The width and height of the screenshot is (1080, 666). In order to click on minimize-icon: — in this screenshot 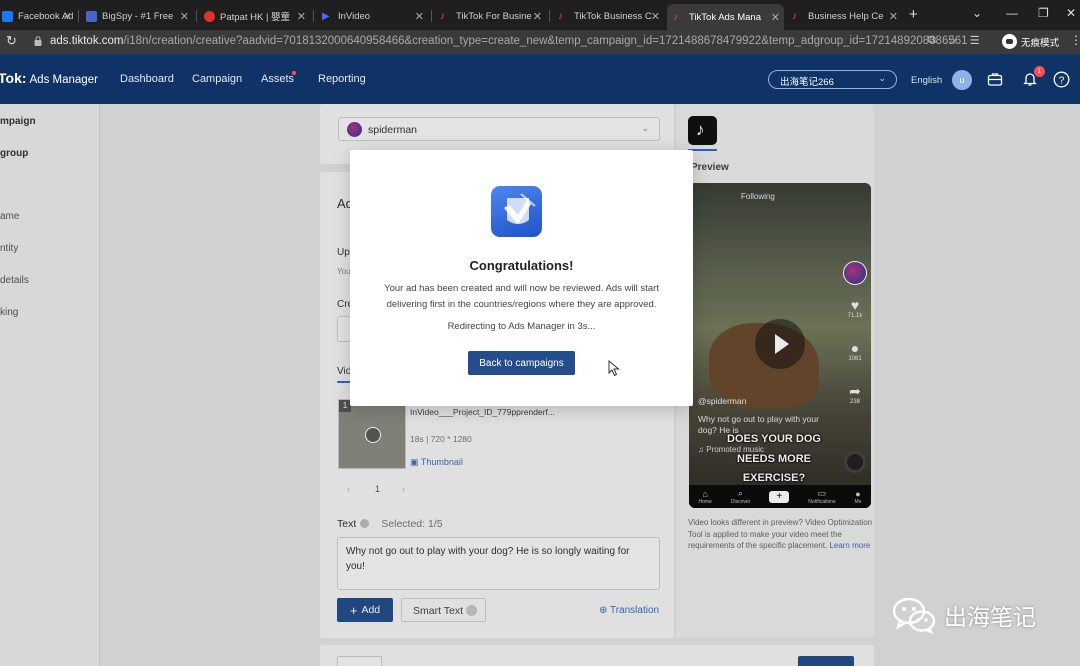, I will do `click(1012, 13)`.